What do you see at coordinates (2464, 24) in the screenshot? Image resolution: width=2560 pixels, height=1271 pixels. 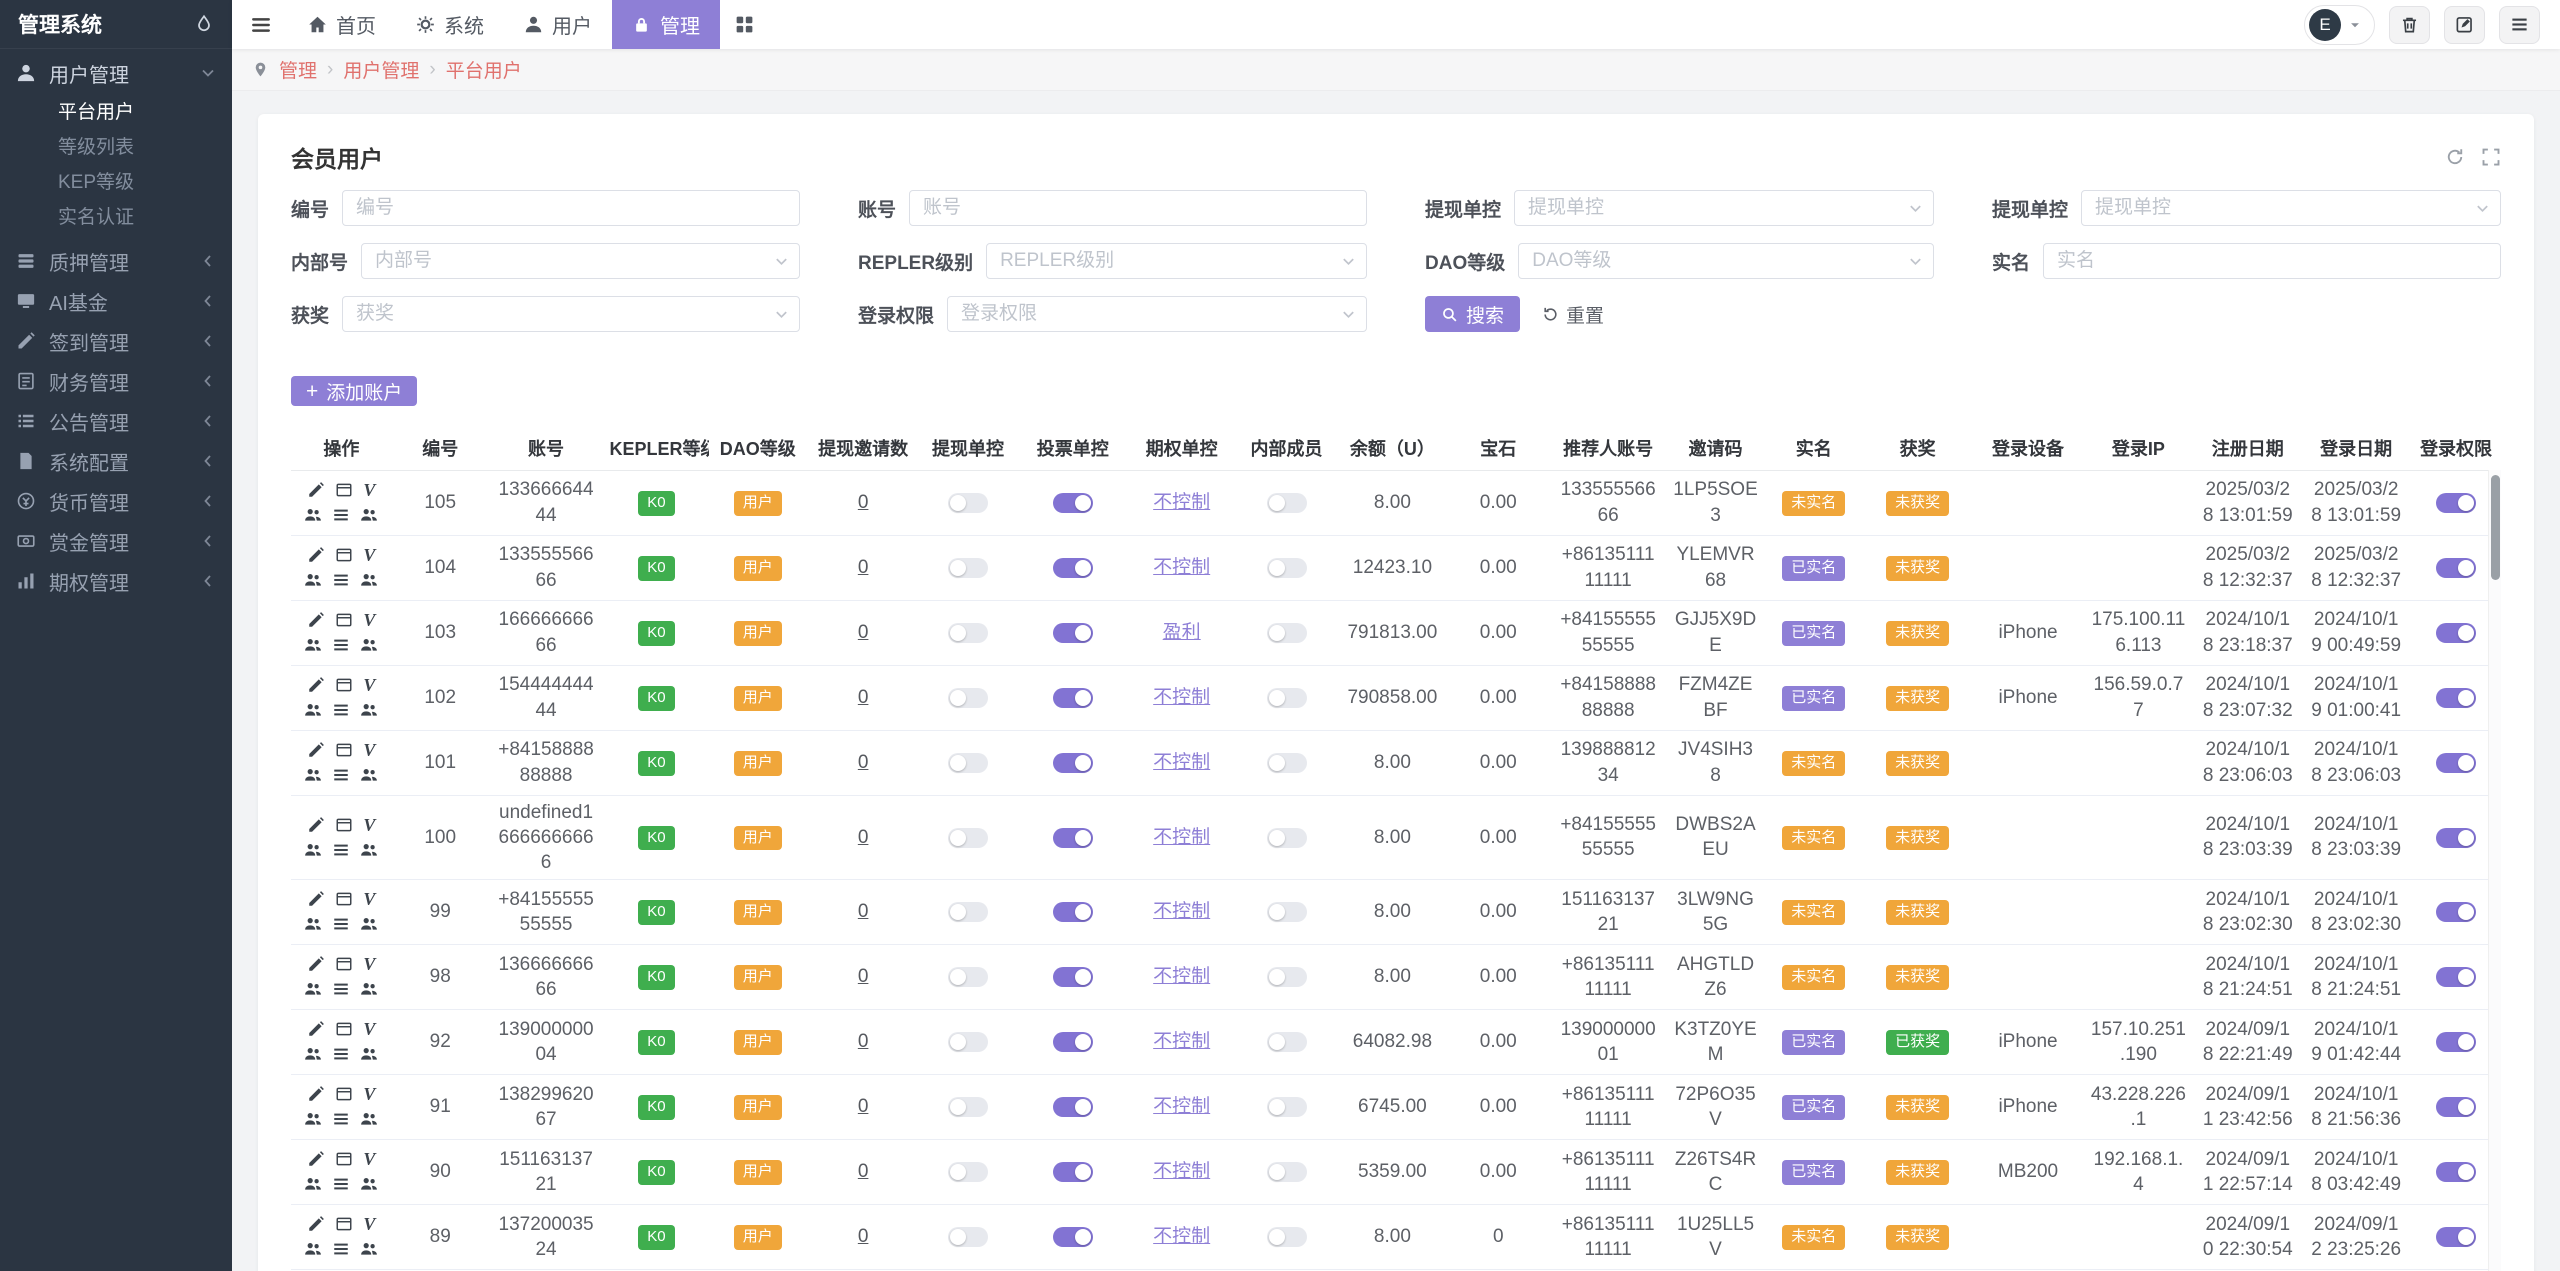 I see `edit-button` at bounding box center [2464, 24].